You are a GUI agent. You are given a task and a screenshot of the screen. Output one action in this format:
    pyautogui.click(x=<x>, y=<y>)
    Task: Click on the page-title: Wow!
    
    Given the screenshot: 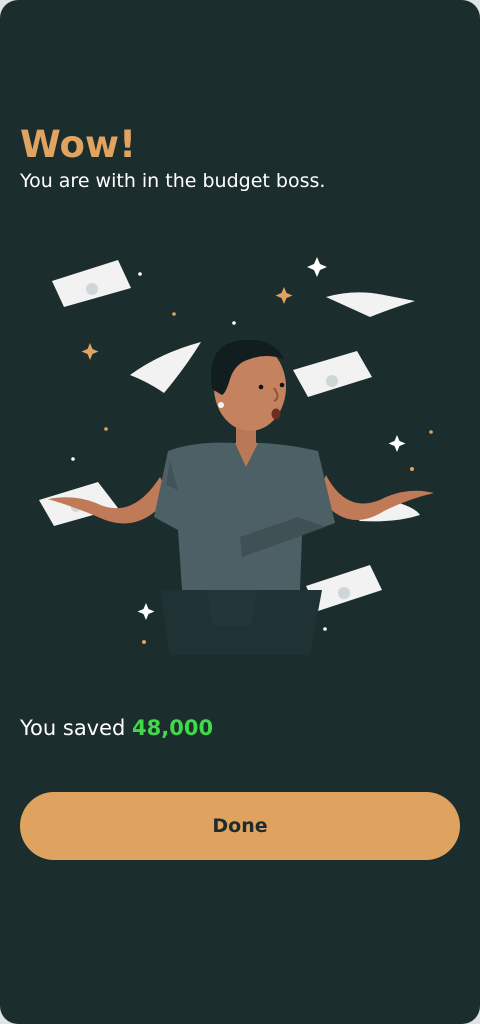 What is the action you would take?
    pyautogui.click(x=78, y=144)
    